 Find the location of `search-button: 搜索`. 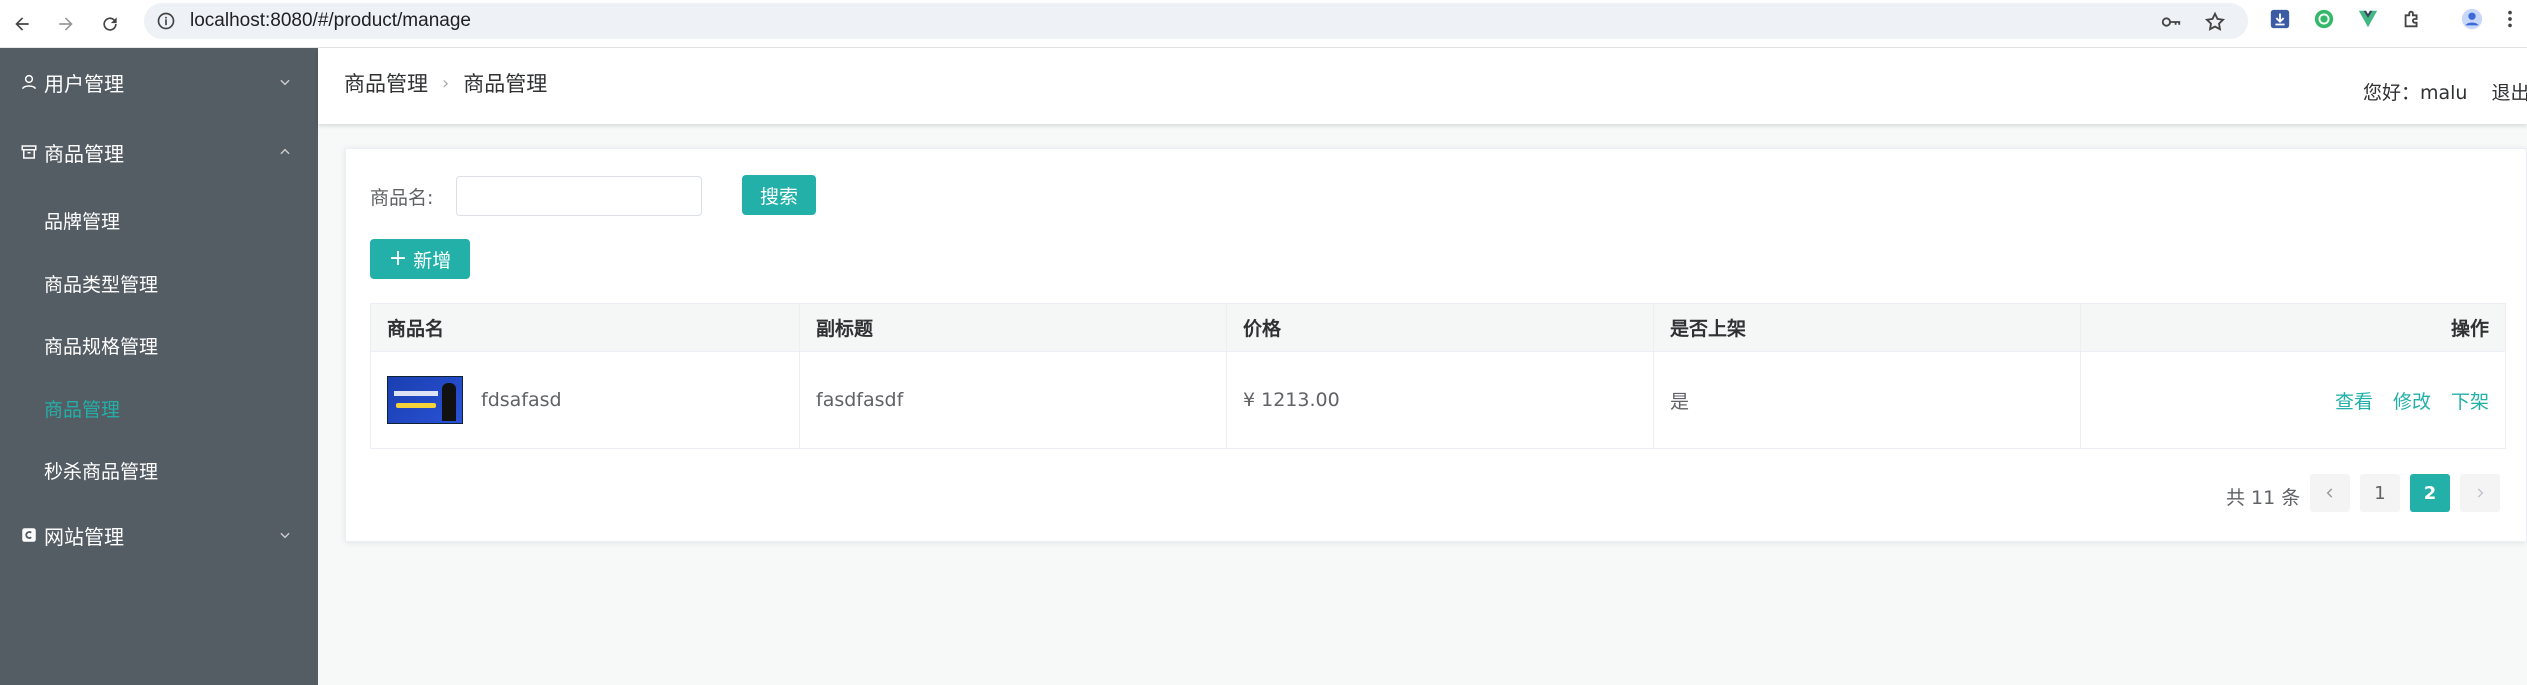

search-button: 搜索 is located at coordinates (779, 195).